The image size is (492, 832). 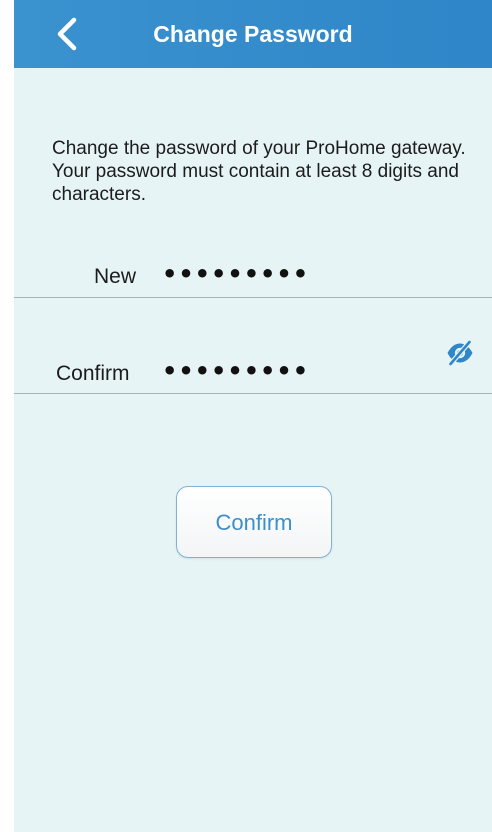 I want to click on page-title: Change Password, so click(x=253, y=34).